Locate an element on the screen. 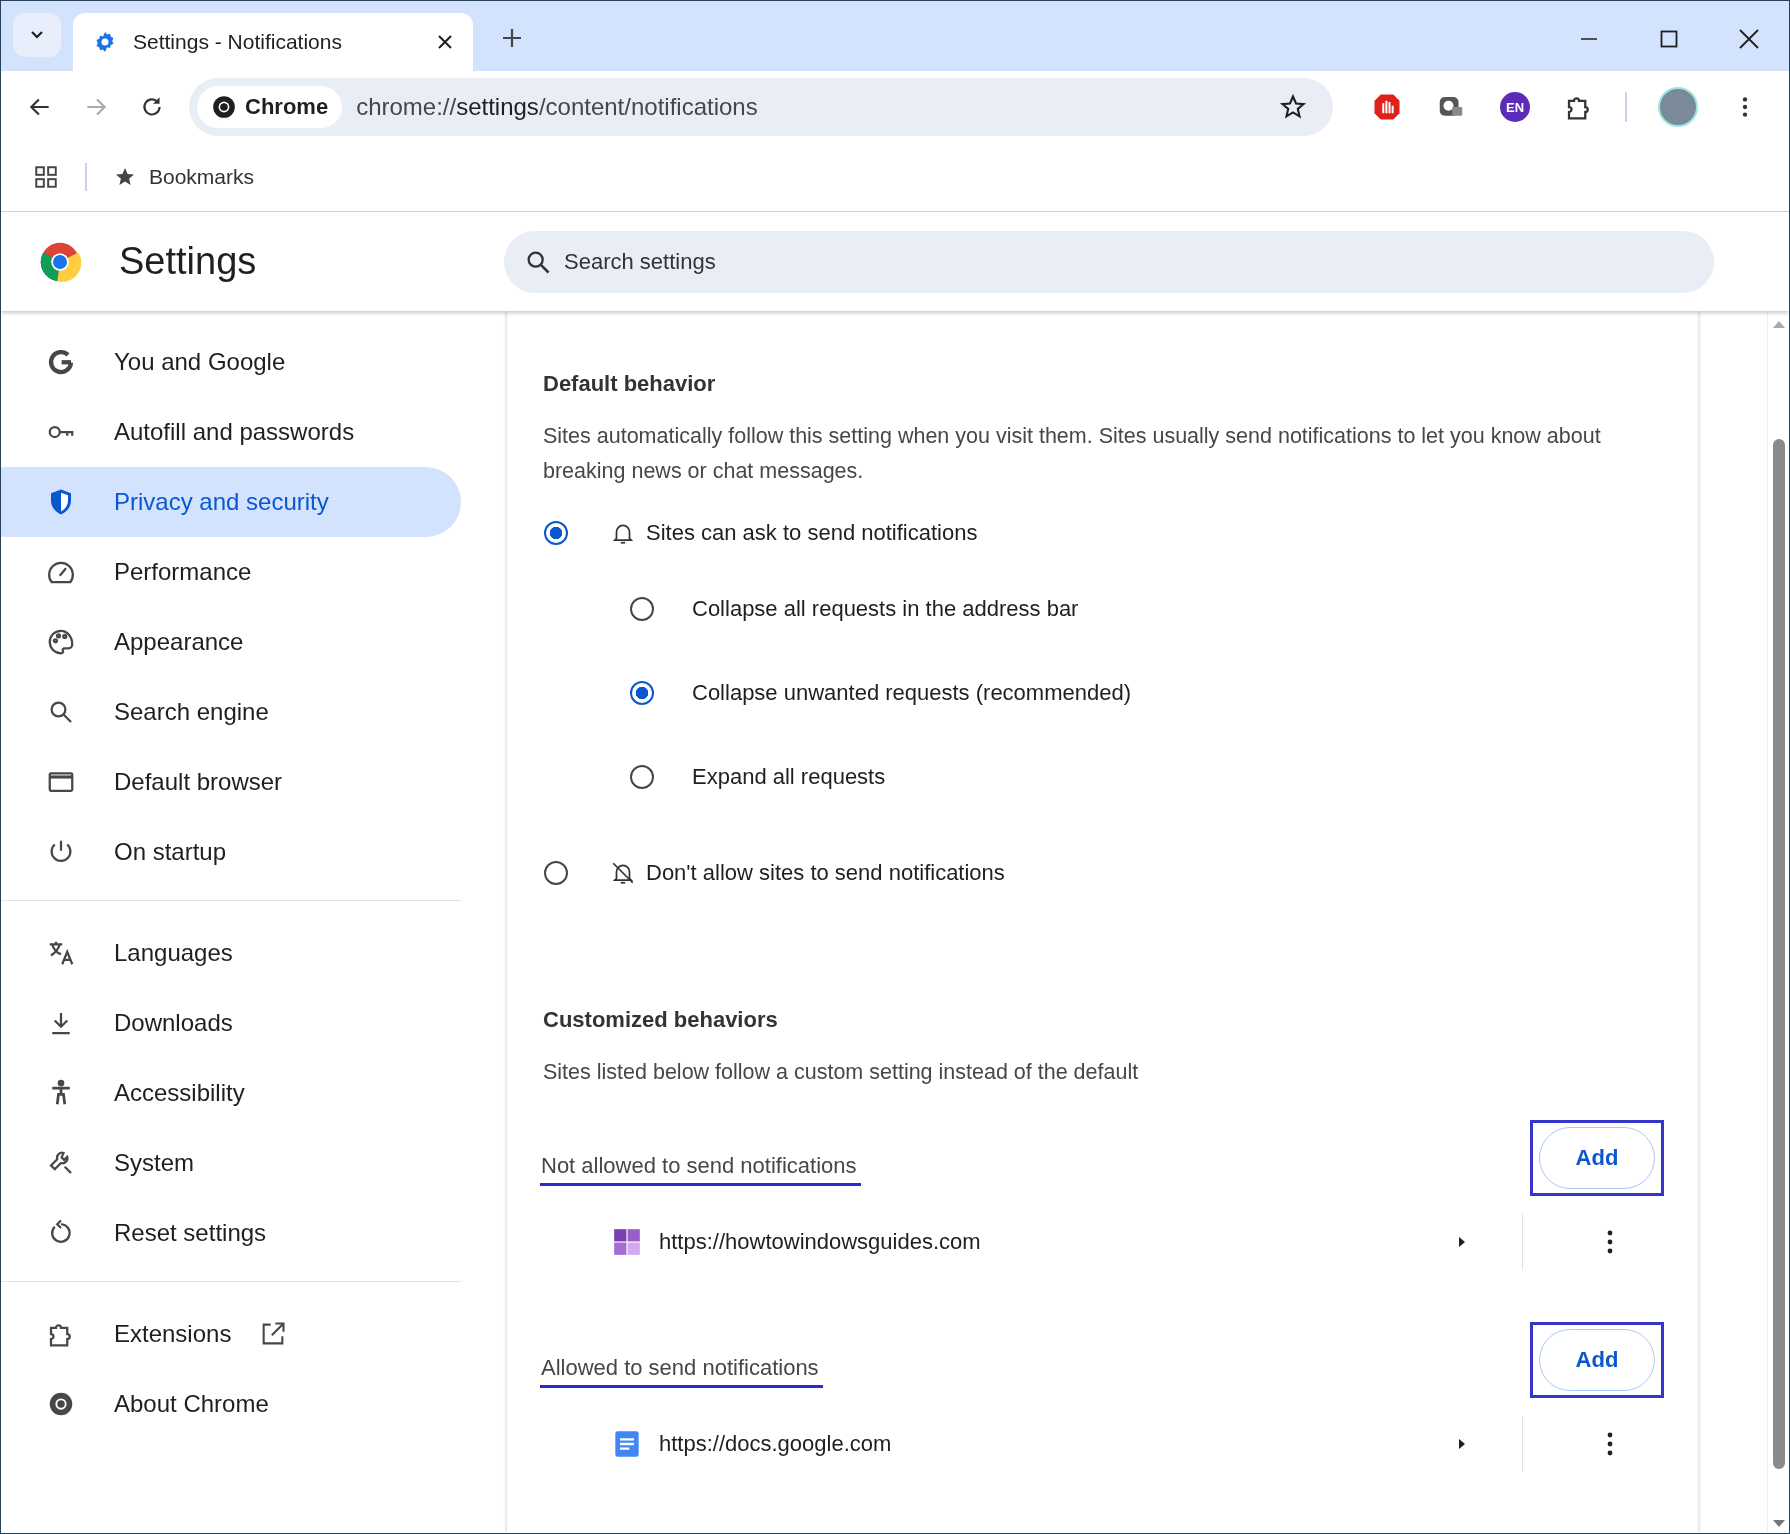 The width and height of the screenshot is (1790, 1534). site-chip: Chrome is located at coordinates (270, 107).